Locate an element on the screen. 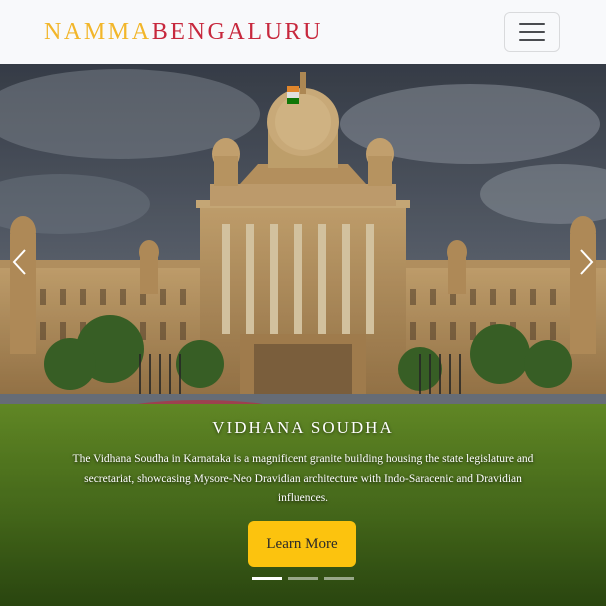 The image size is (606, 606). slide-title: VIDHANA SOUDHA is located at coordinates (303, 427).